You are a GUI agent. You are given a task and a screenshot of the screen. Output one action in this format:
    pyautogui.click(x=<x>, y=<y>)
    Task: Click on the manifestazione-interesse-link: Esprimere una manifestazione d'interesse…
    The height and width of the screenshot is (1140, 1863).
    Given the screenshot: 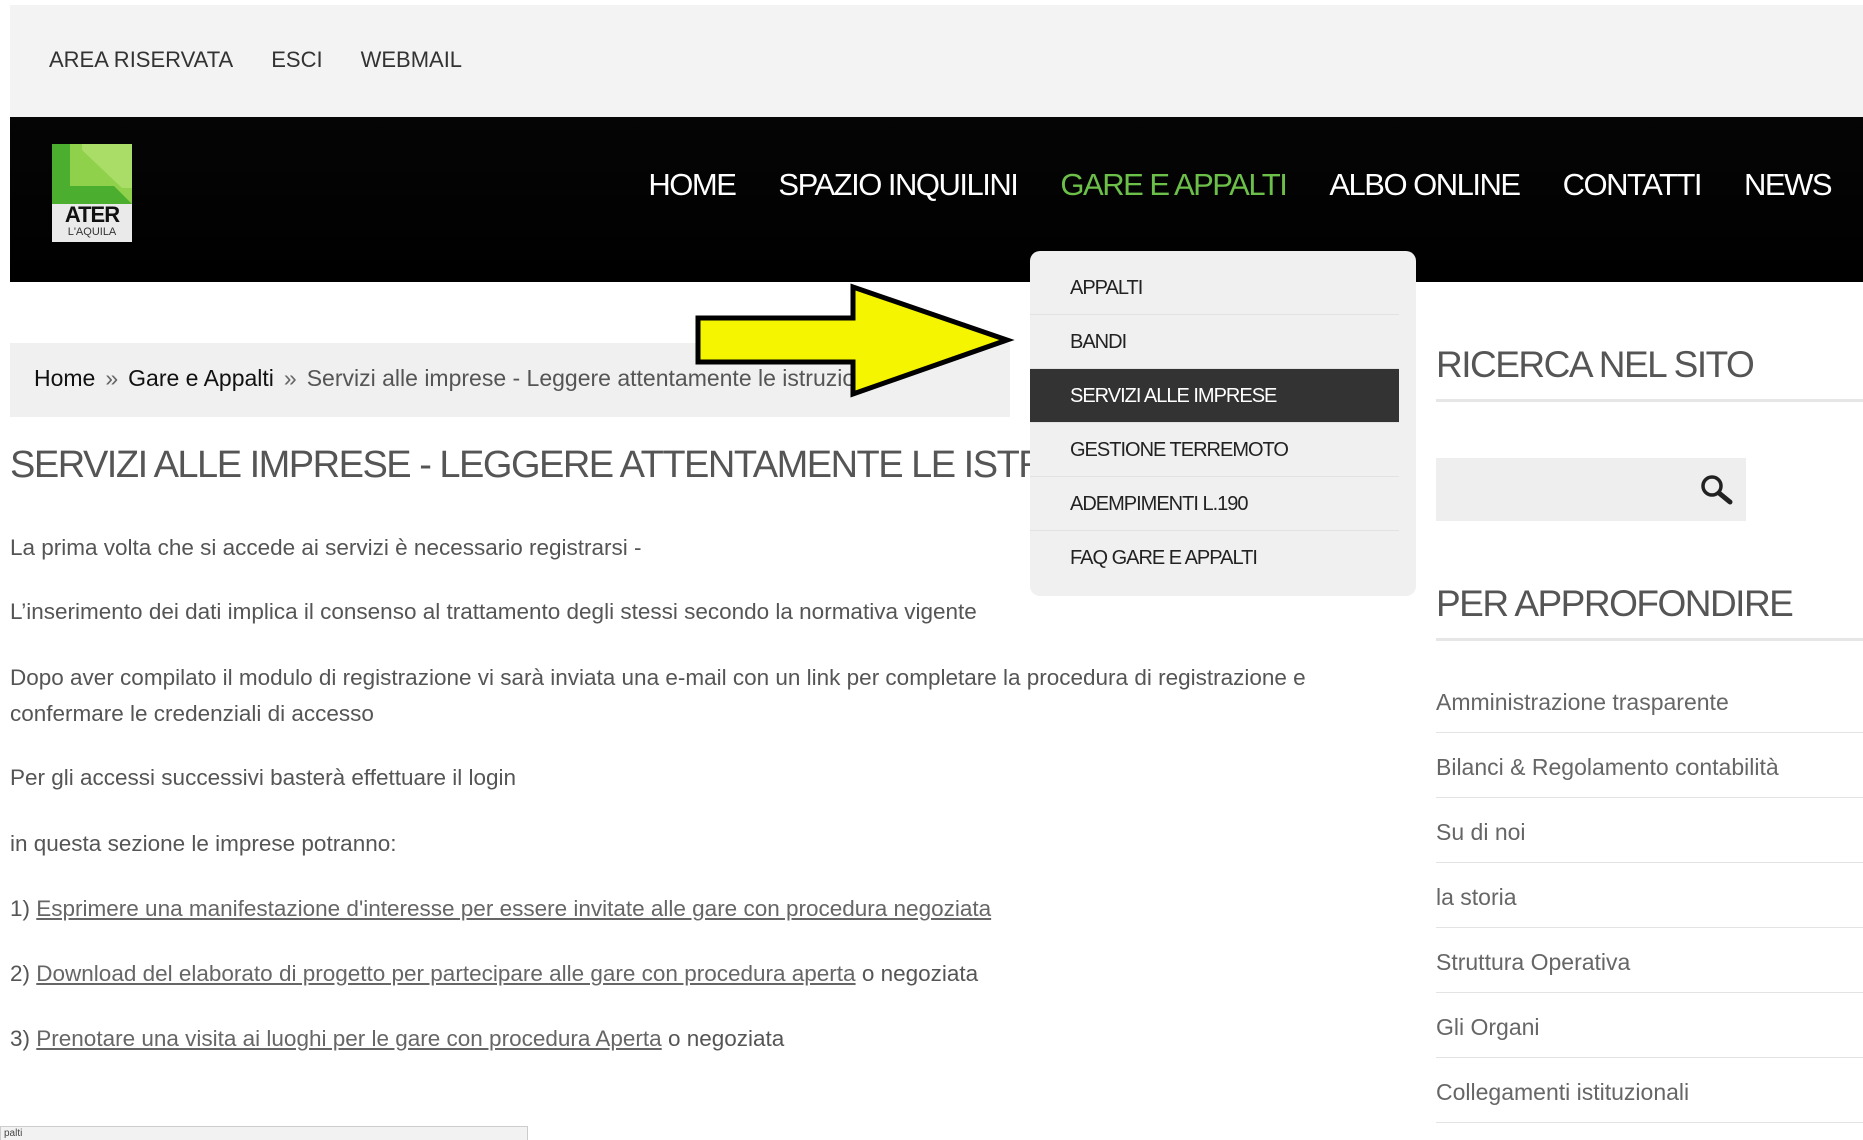 What is the action you would take?
    pyautogui.click(x=513, y=908)
    